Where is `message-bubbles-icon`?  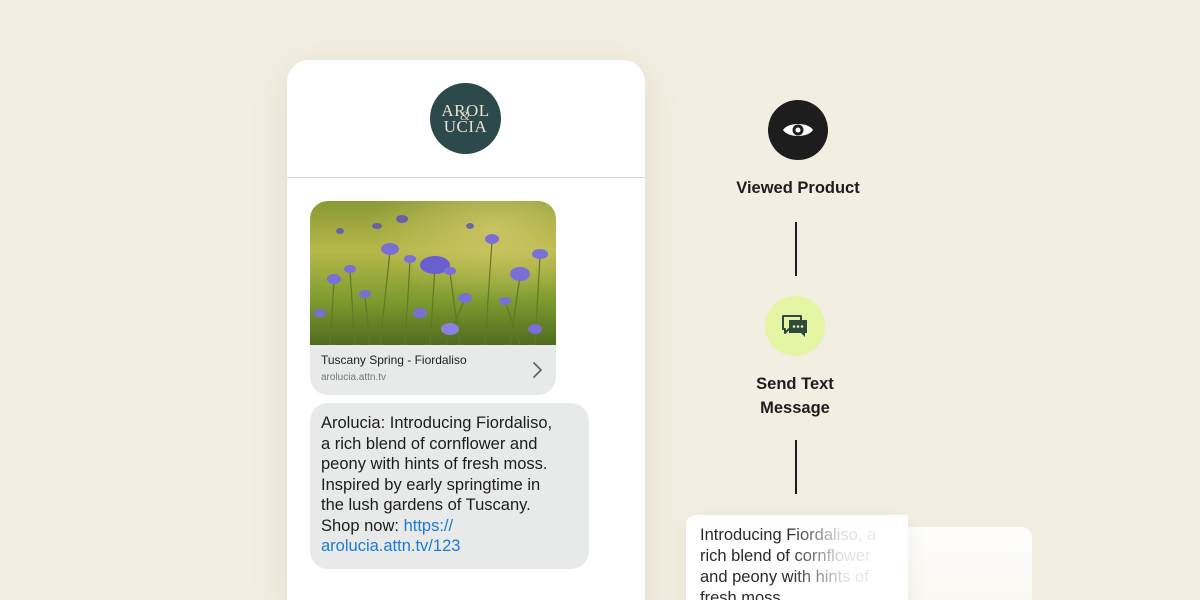 message-bubbles-icon is located at coordinates (794, 326).